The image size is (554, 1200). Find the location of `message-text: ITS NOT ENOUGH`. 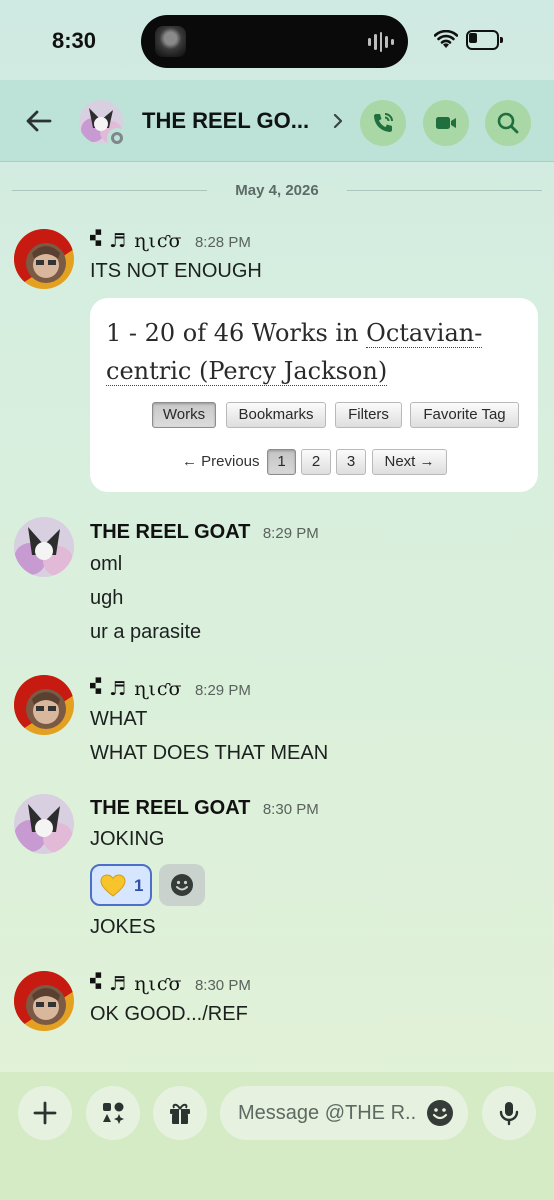

message-text: ITS NOT ENOUGH is located at coordinates (176, 271).